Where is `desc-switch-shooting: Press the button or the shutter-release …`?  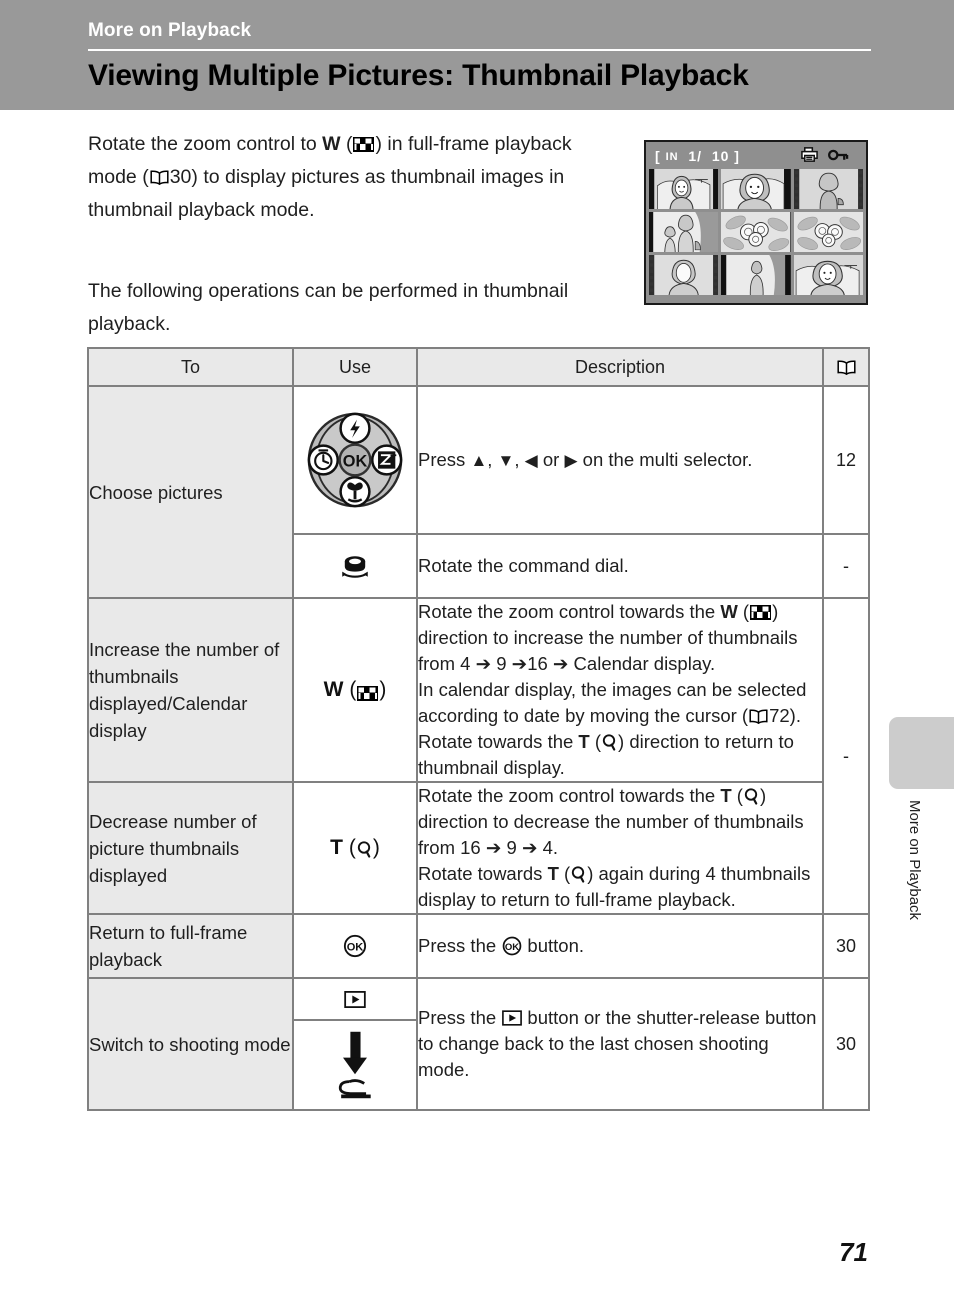
desc-switch-shooting: Press the button or the shutter-release … is located at coordinates (620, 1044).